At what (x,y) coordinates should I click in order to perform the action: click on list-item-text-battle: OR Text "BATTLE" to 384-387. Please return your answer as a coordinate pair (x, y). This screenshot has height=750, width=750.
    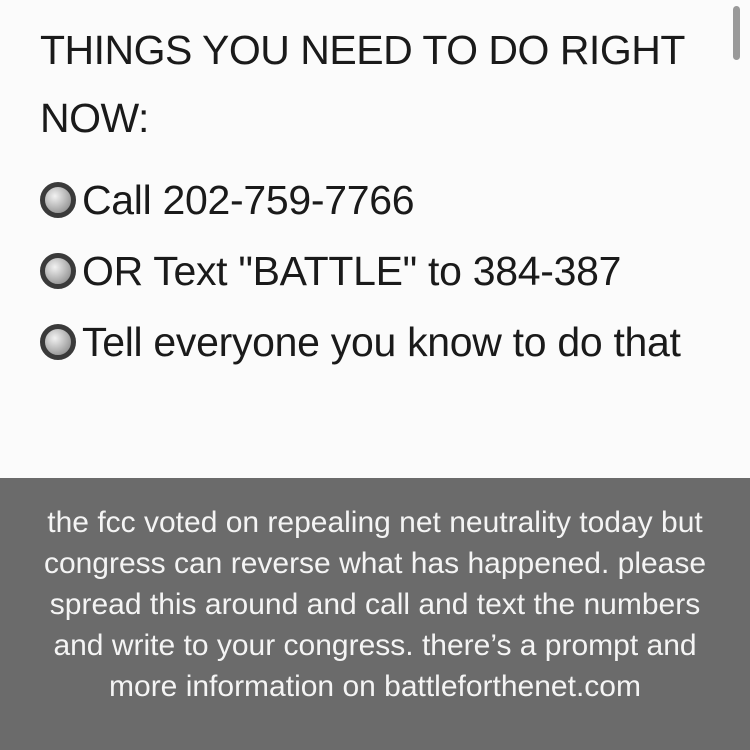
    Looking at the image, I should click on (385, 271).